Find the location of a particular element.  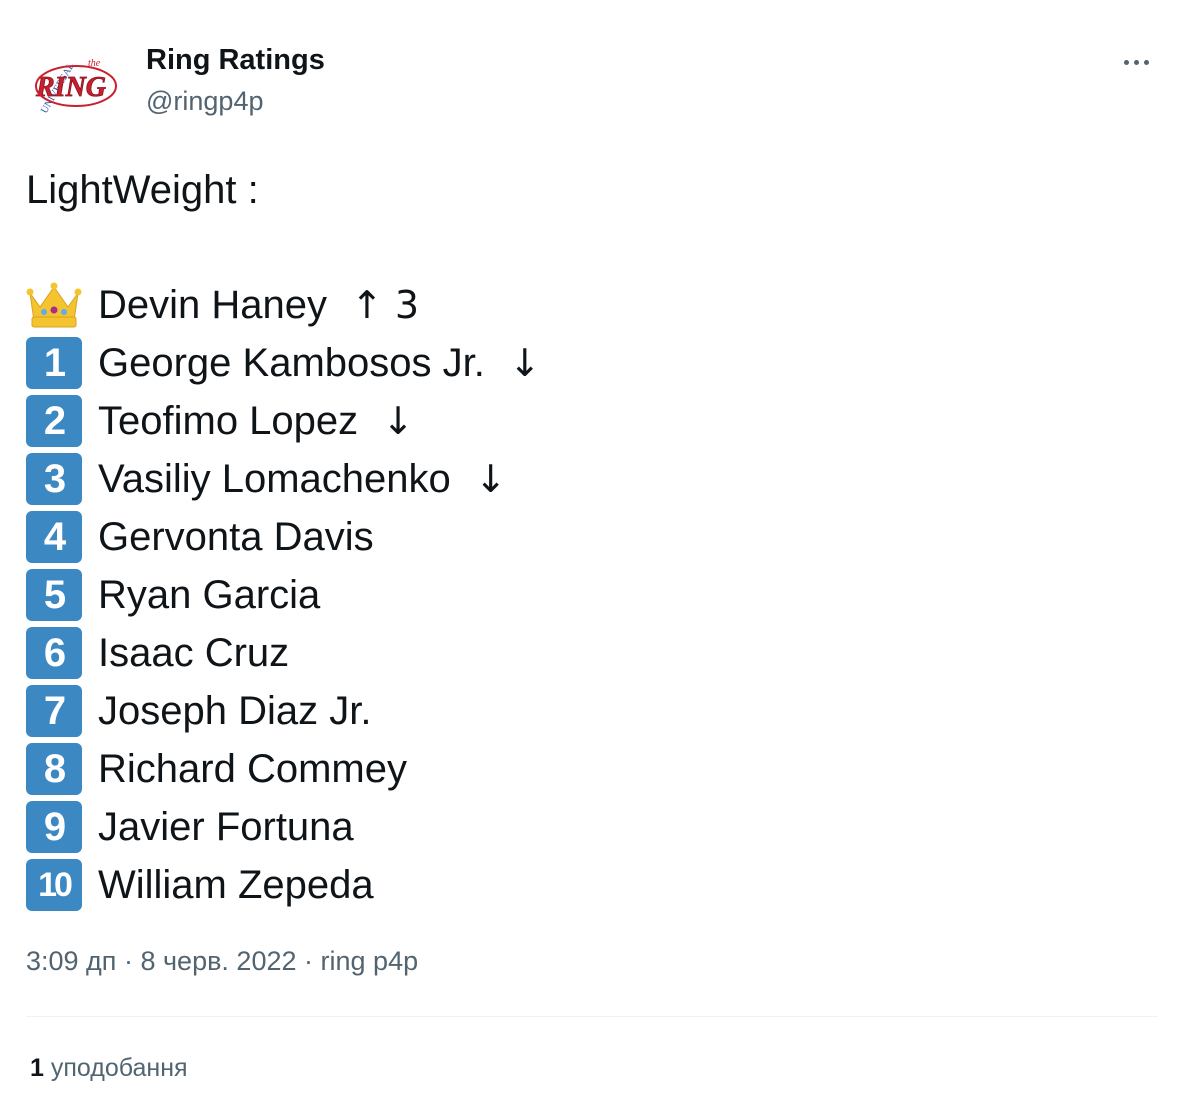

crown-icon is located at coordinates (54, 305).